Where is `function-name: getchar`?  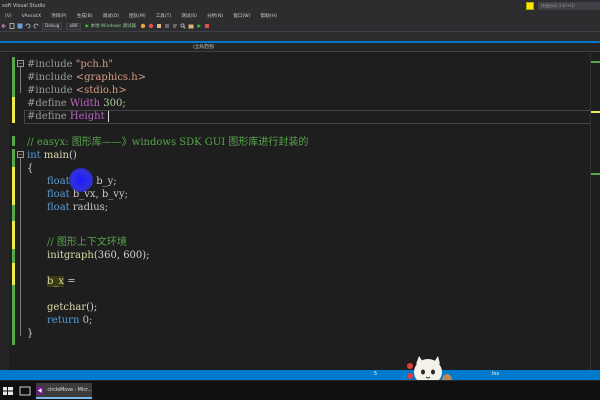 function-name: getchar is located at coordinates (67, 307).